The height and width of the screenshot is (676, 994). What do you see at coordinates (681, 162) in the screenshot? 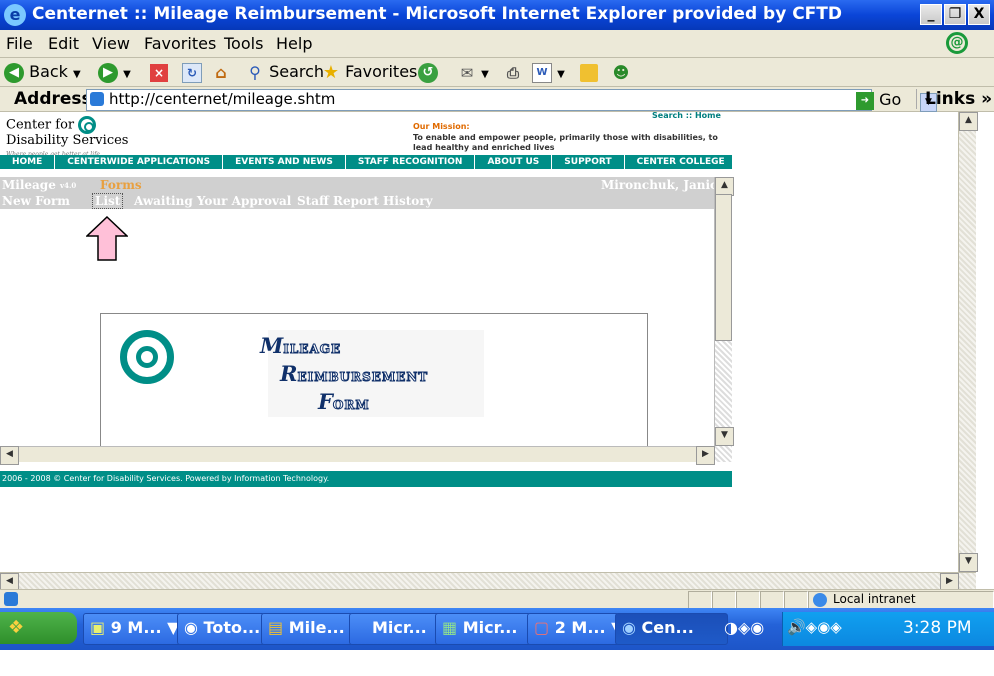
I see `nav-center-college: CENTER COLLEGE` at bounding box center [681, 162].